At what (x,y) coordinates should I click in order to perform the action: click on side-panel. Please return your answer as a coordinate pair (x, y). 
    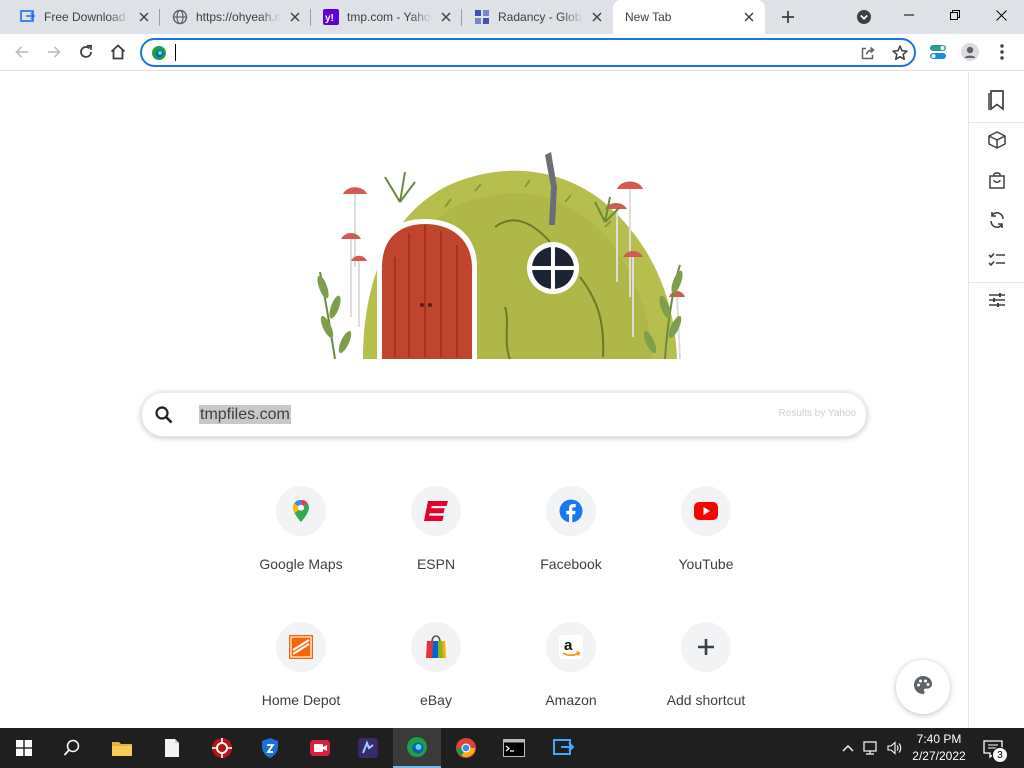
    Looking at the image, I should click on (996, 400).